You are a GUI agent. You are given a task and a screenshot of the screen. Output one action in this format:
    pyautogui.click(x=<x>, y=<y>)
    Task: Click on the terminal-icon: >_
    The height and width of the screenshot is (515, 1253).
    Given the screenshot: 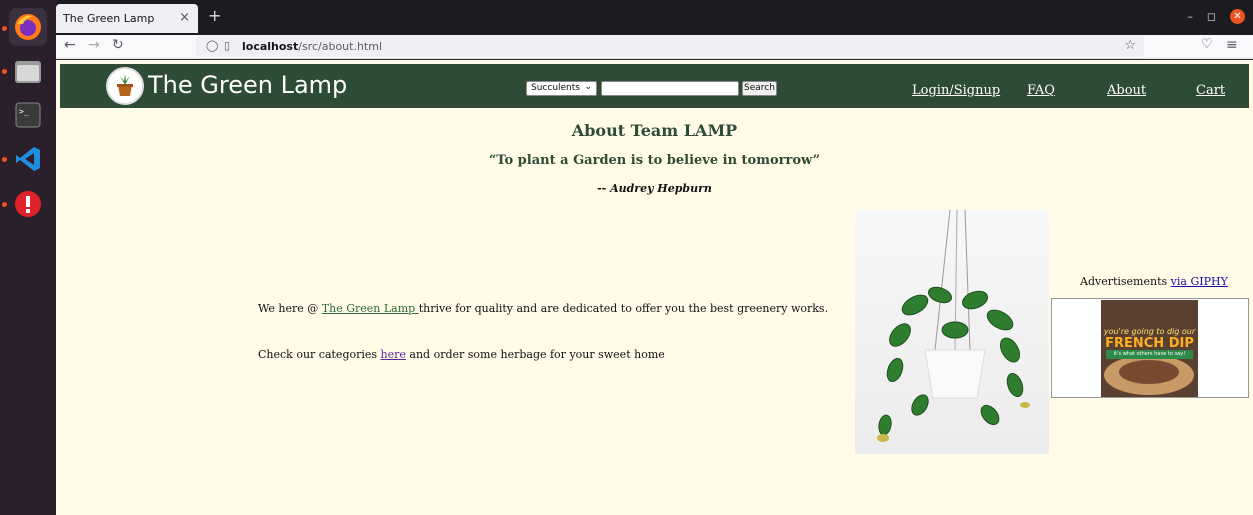 What is the action you would take?
    pyautogui.click(x=28, y=115)
    